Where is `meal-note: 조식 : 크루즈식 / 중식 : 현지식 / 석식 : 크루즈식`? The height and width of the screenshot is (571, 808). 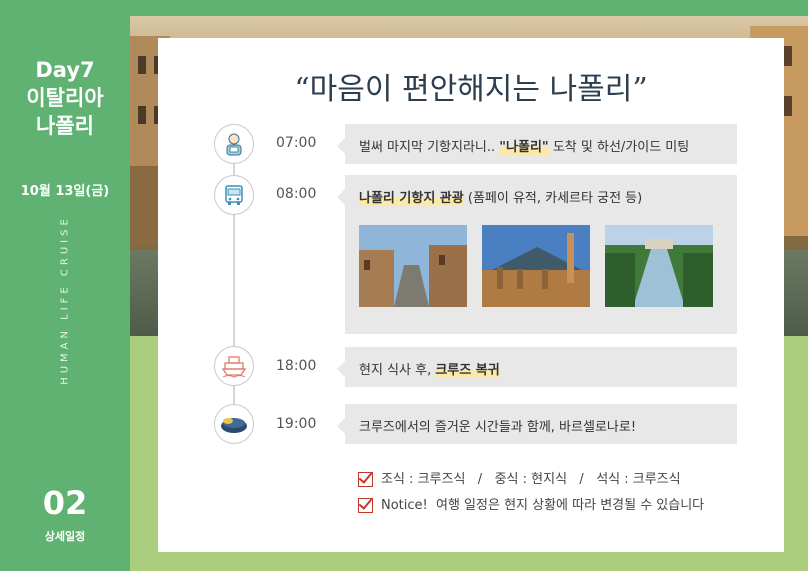 meal-note: 조식 : 크루즈식 / 중식 : 현지식 / 석식 : 크루즈식 is located at coordinates (519, 477).